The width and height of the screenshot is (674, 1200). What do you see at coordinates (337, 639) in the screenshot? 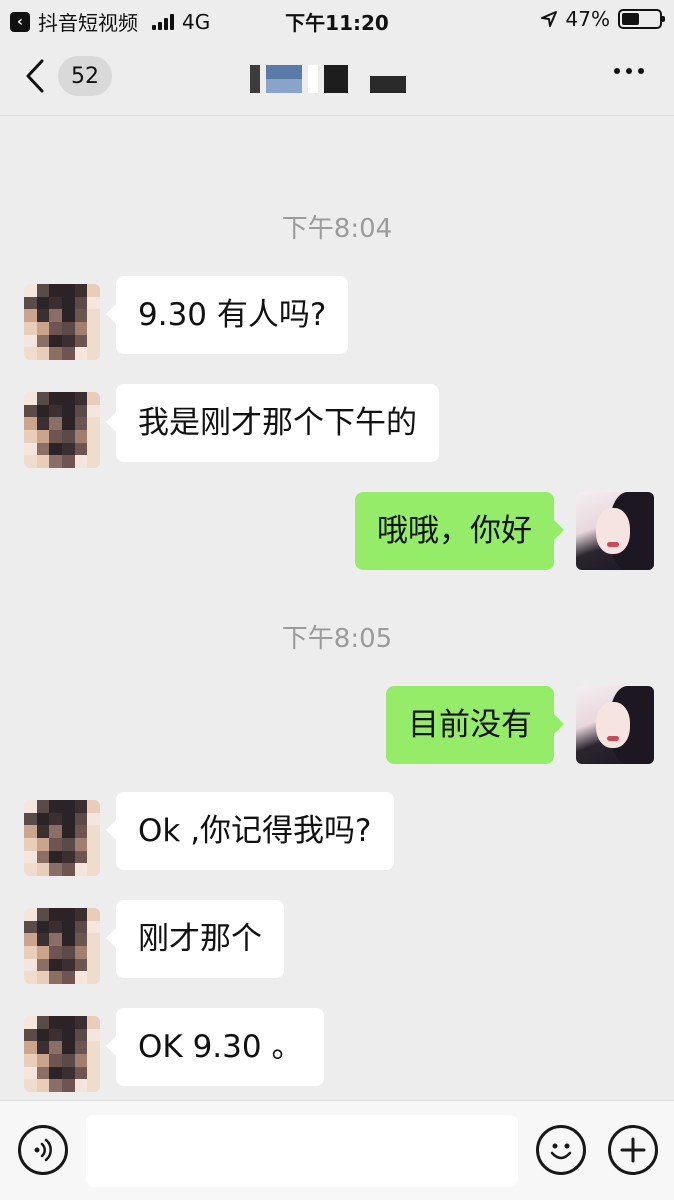
I see `timestamp: 下午8:05` at bounding box center [337, 639].